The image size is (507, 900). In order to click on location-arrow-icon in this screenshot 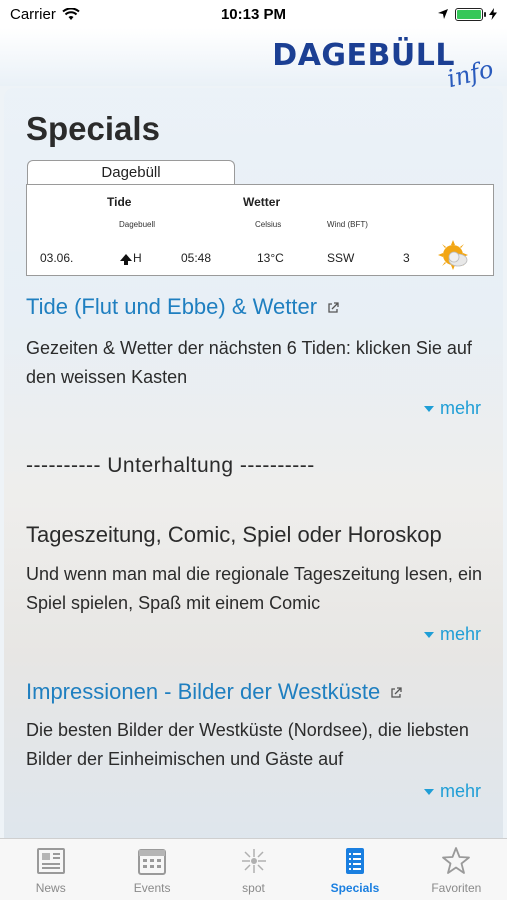, I will do `click(443, 14)`.